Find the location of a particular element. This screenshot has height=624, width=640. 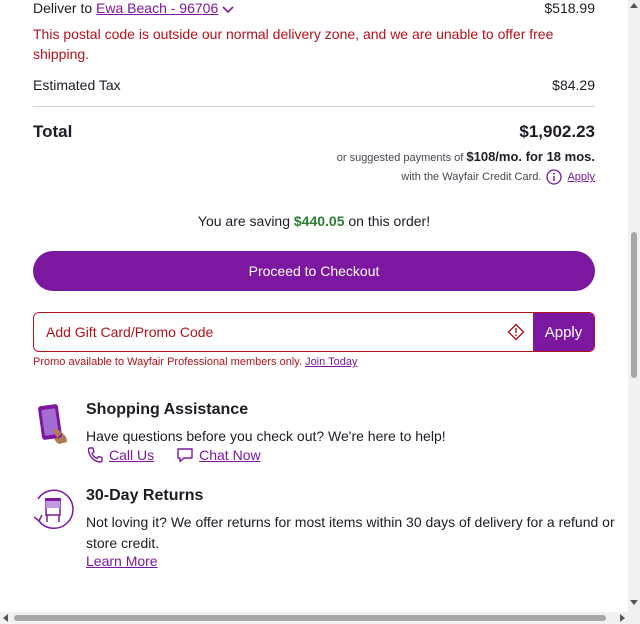

apply-credit-link: Apply is located at coordinates (581, 177).